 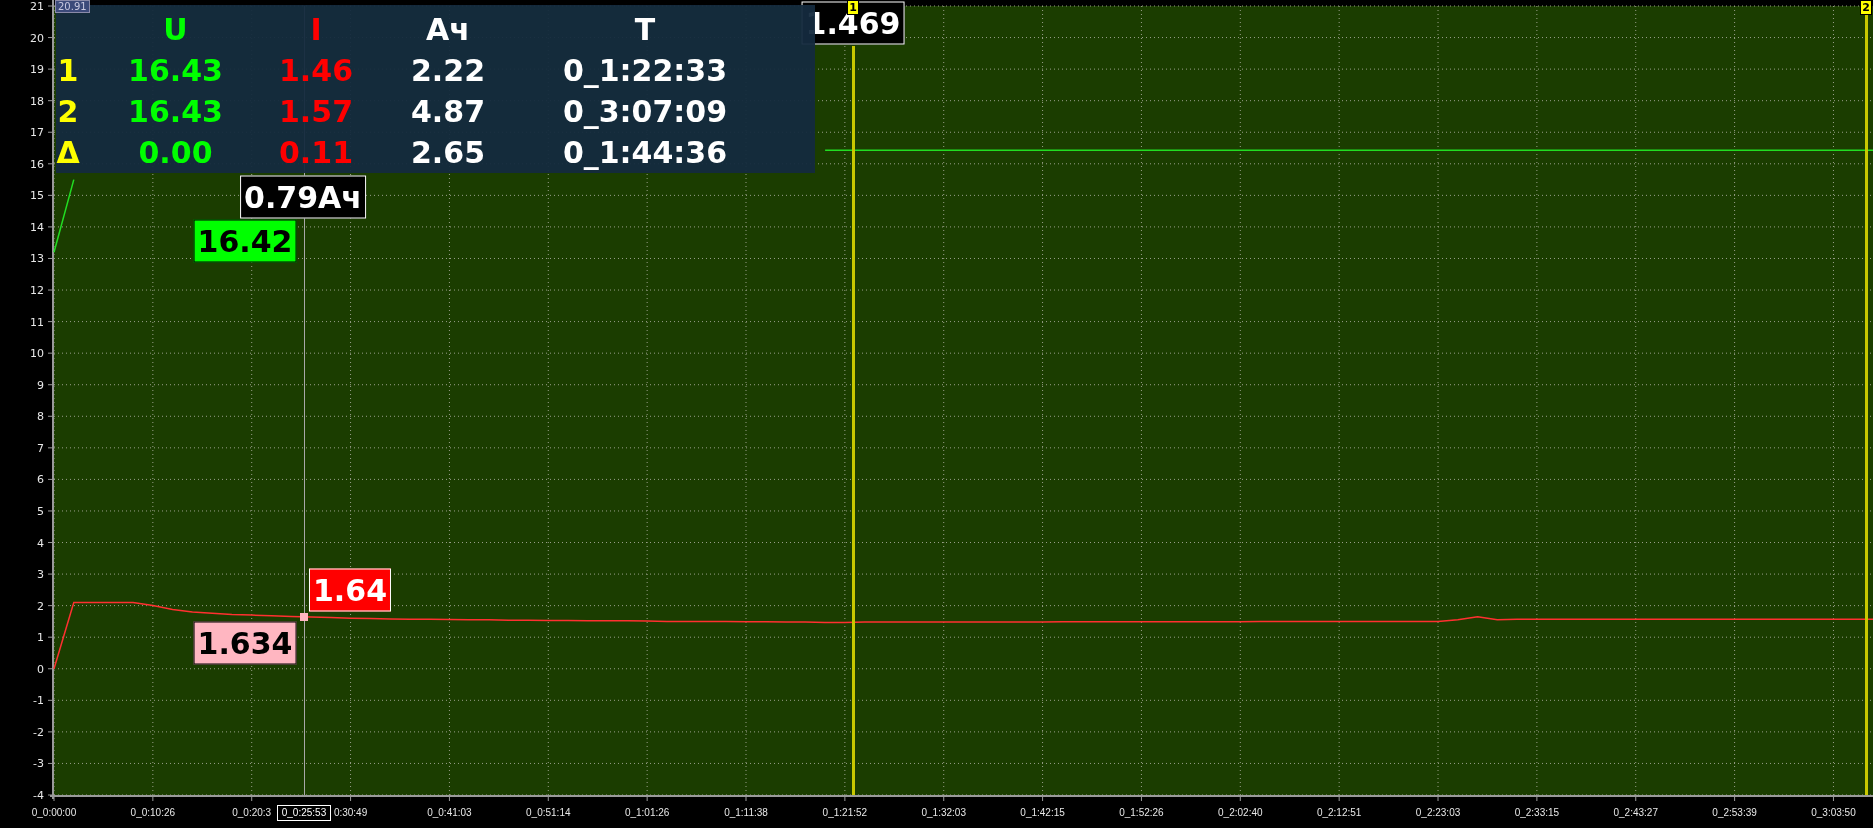 I want to click on axis-tick-label: 12, so click(x=37, y=291).